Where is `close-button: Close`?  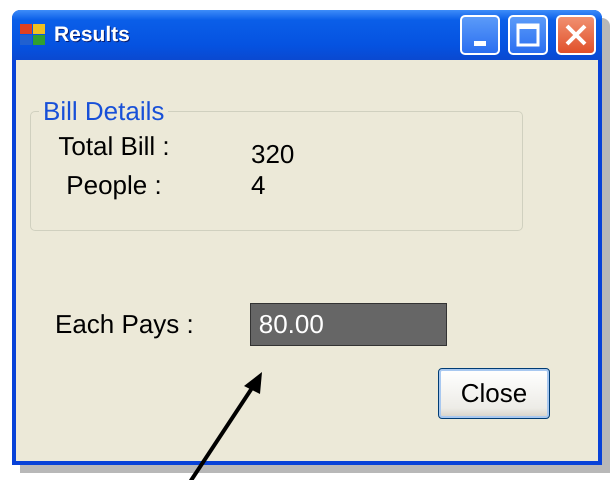
close-button: Close is located at coordinates (494, 393).